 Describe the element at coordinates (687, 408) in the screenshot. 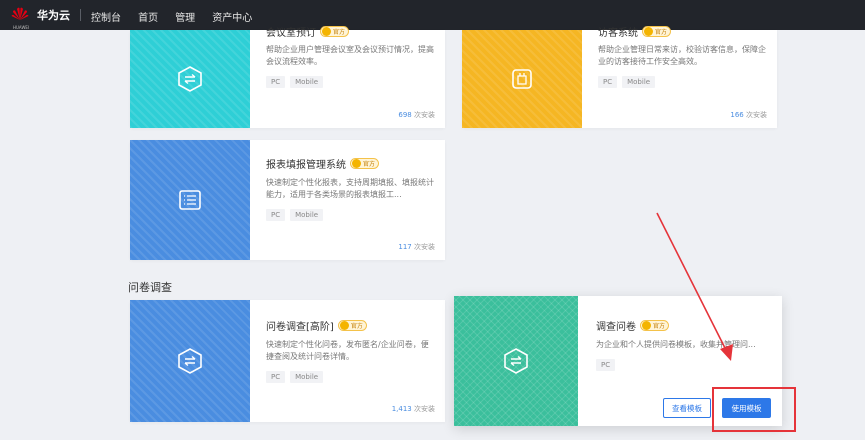

I see `view-template-button: 查看模板` at that location.